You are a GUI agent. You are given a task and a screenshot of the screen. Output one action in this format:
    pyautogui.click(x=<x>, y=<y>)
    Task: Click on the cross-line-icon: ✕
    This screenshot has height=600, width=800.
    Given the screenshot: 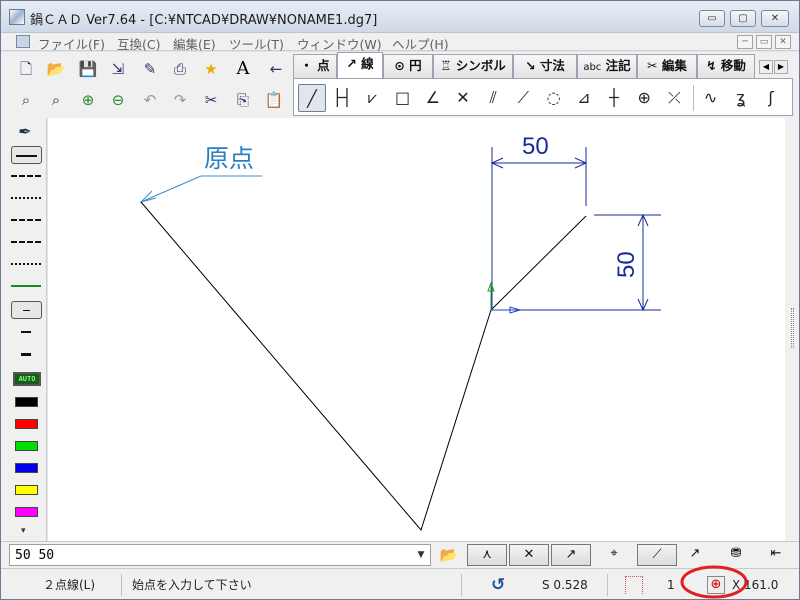 What is the action you would take?
    pyautogui.click(x=463, y=98)
    